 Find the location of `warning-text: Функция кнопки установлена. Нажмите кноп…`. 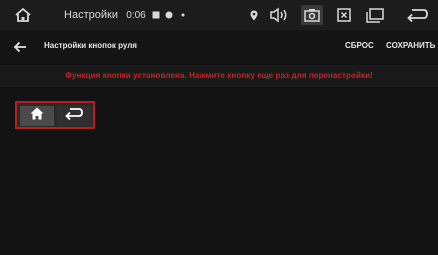

warning-text: Функция кнопки установлена. Нажмите кноп… is located at coordinates (219, 75).